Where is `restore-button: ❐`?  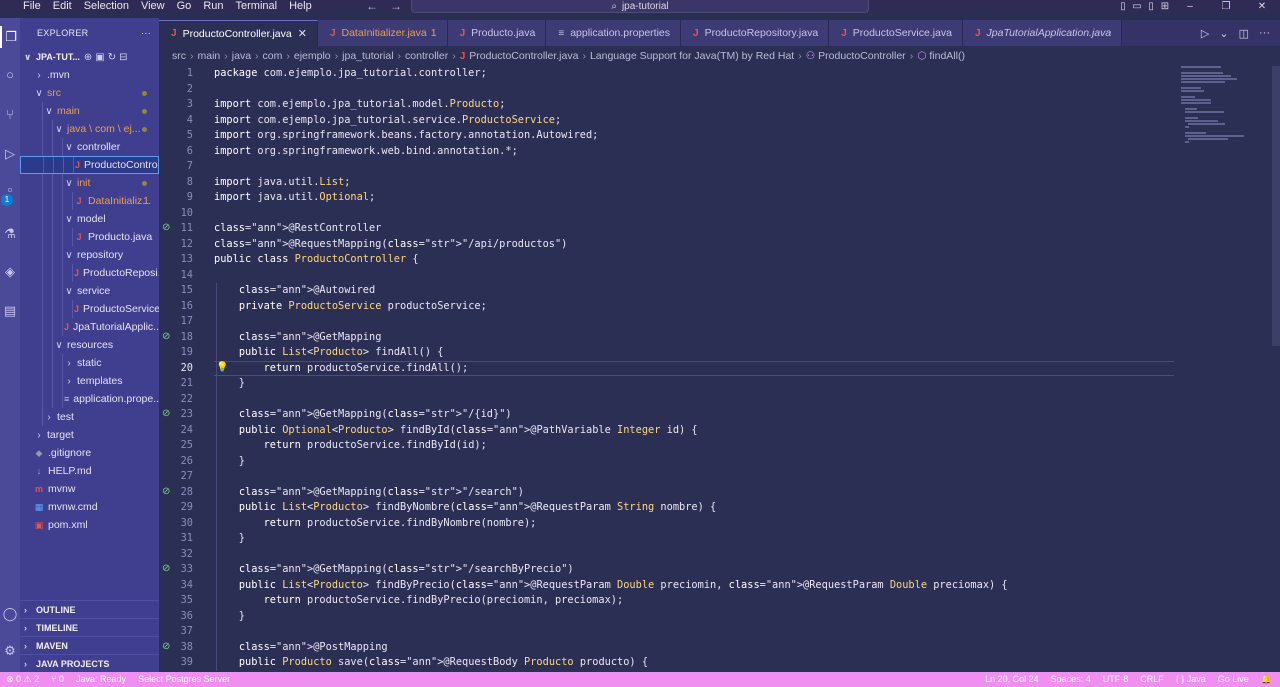 restore-button: ❐ is located at coordinates (1226, 6).